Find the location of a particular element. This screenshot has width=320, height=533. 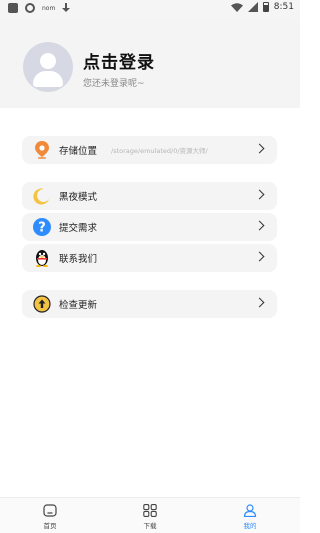

moon-icon is located at coordinates (42, 196).